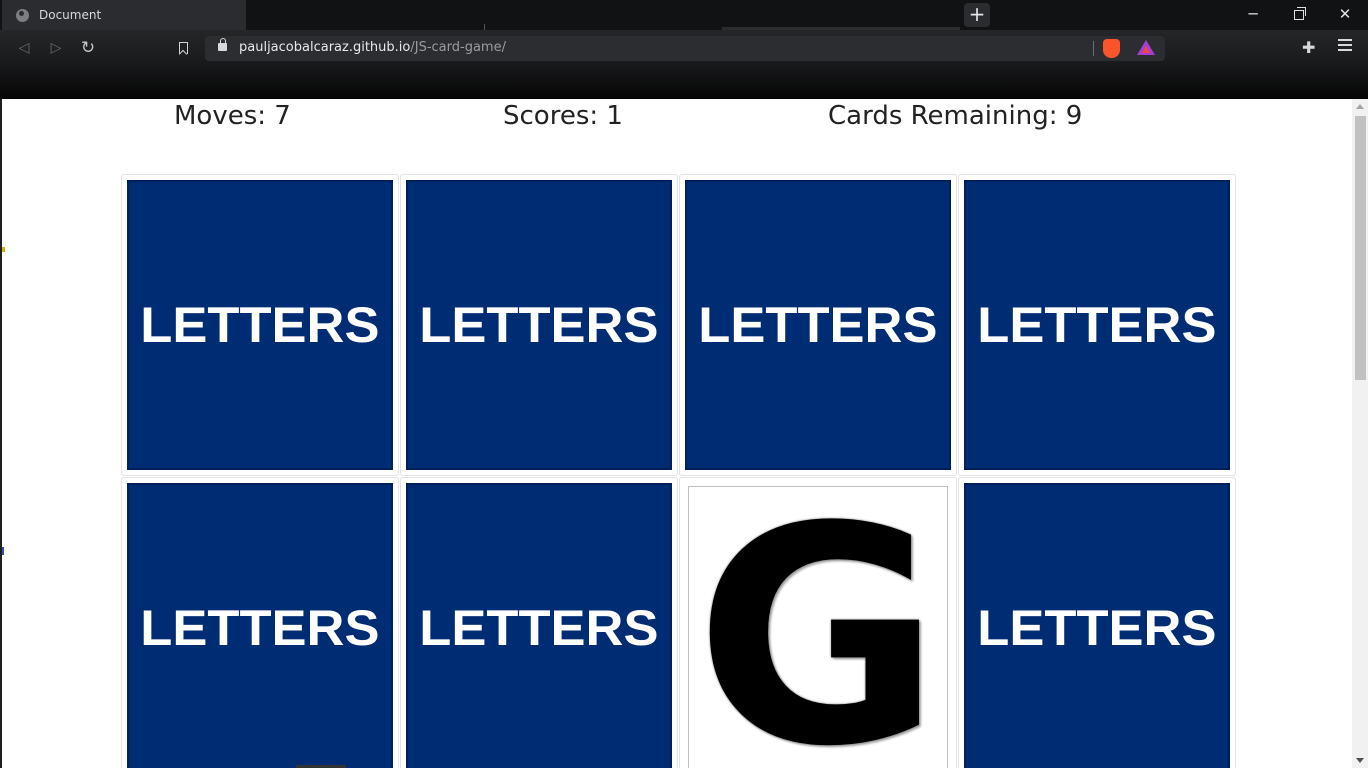  I want to click on bookmark-icon, so click(183, 48).